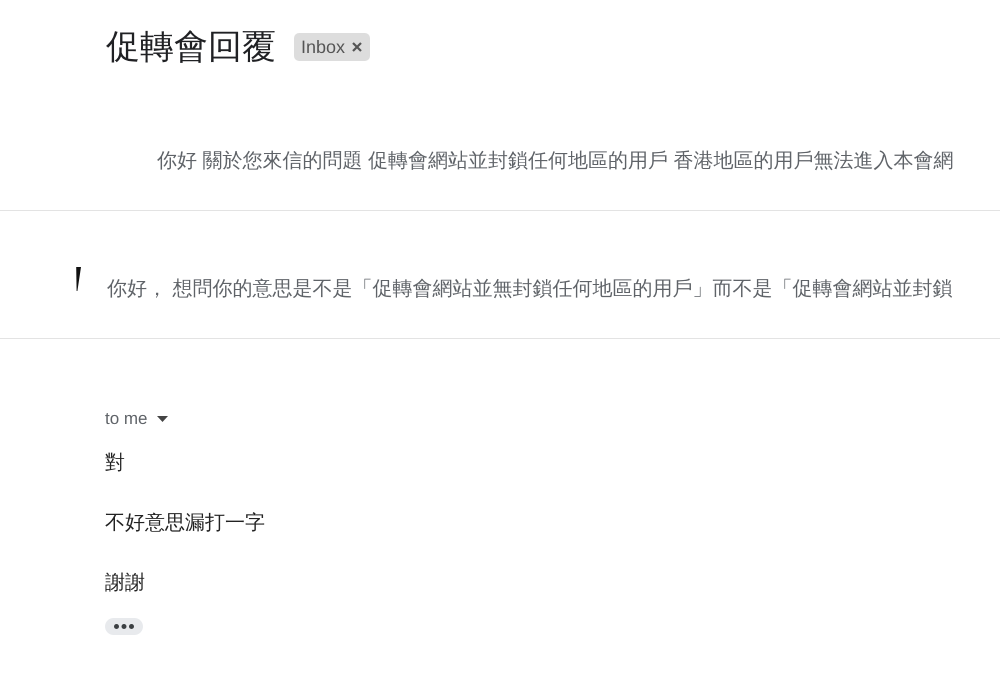 This screenshot has width=1000, height=678. What do you see at coordinates (555, 160) in the screenshot?
I see `message-snippet: 你好 關於您來信的問題 促轉會網站並封鎖任何地區的用戶 香港地區的用戶無法進入本會網` at bounding box center [555, 160].